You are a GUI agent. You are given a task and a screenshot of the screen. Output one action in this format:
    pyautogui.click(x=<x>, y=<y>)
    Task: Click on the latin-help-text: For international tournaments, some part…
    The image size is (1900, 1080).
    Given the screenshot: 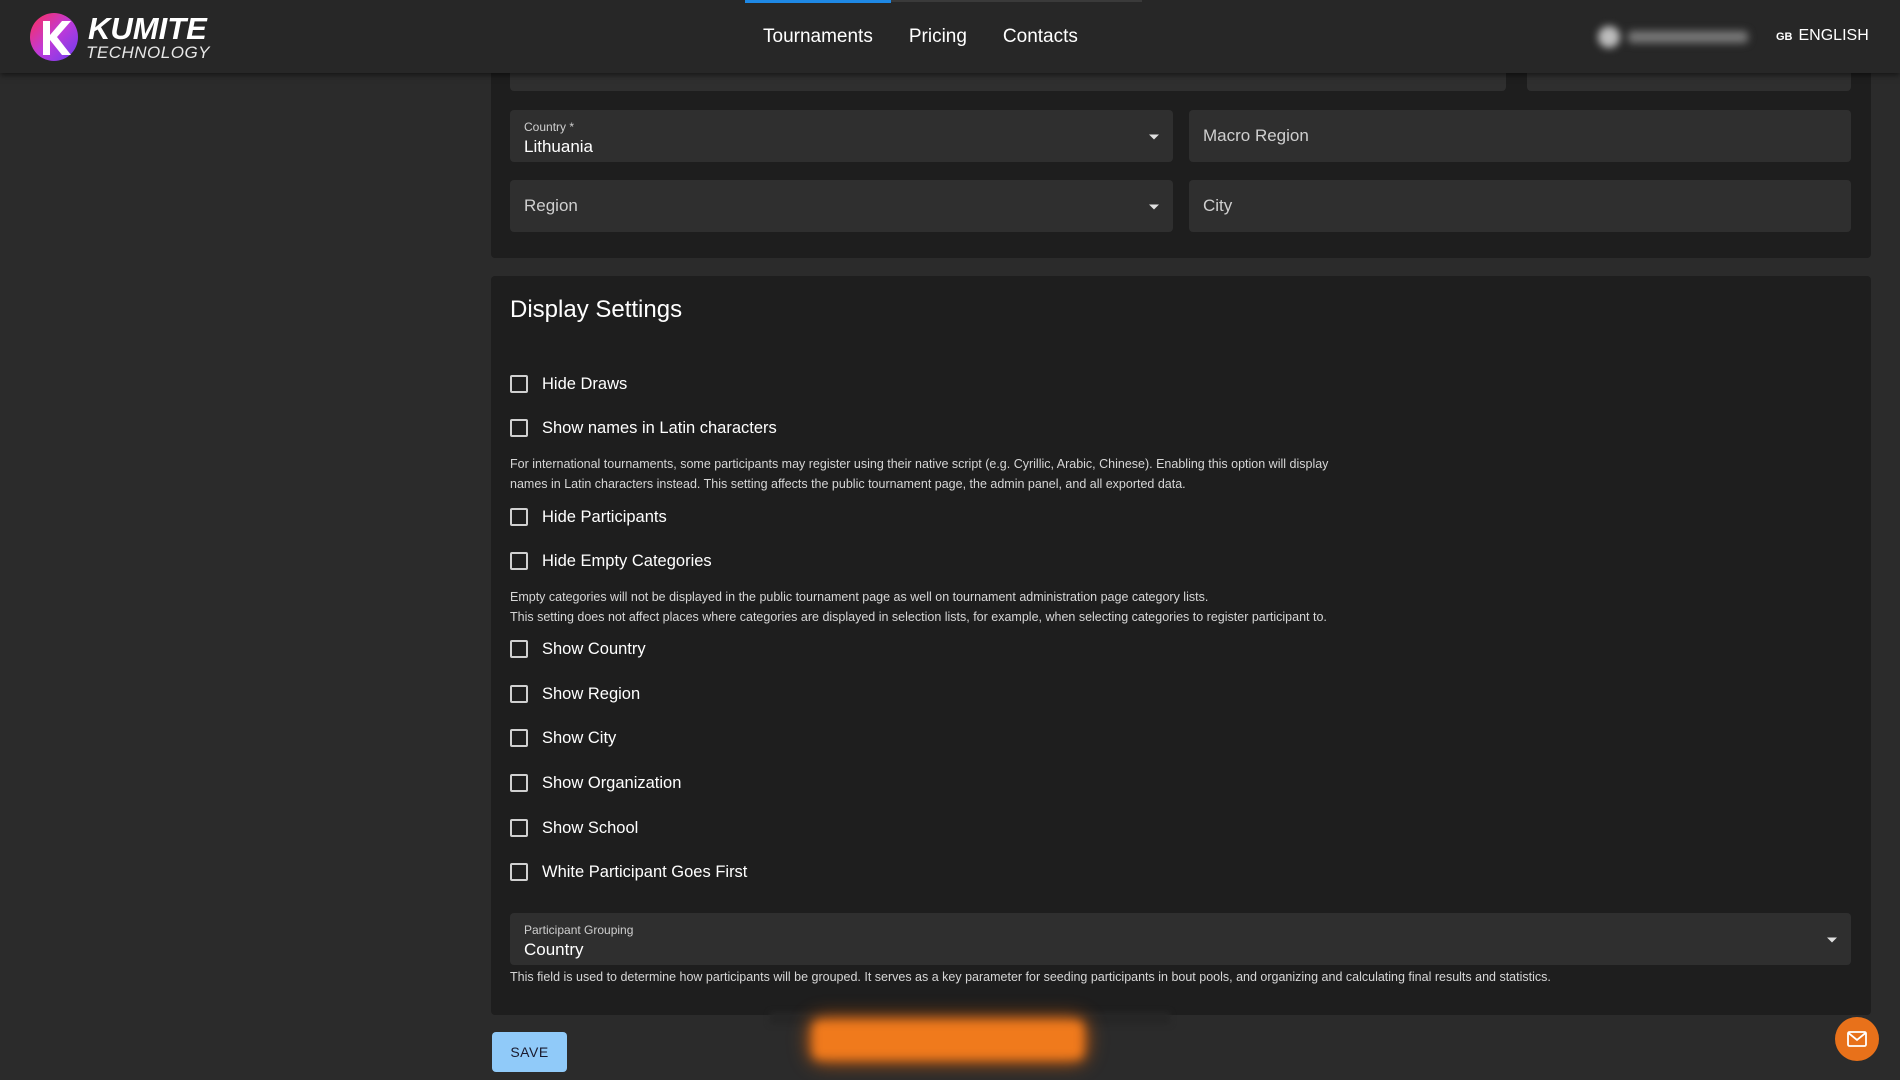 What is the action you would take?
    pyautogui.click(x=919, y=474)
    